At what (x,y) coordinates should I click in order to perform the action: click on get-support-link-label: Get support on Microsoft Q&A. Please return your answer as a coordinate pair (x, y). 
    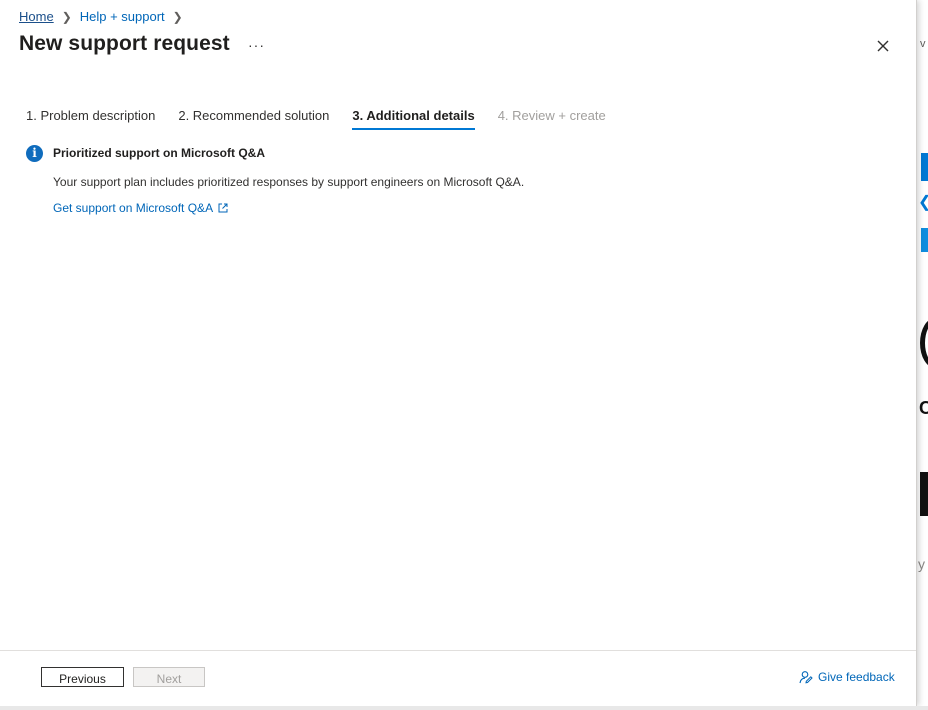
    Looking at the image, I should click on (133, 208).